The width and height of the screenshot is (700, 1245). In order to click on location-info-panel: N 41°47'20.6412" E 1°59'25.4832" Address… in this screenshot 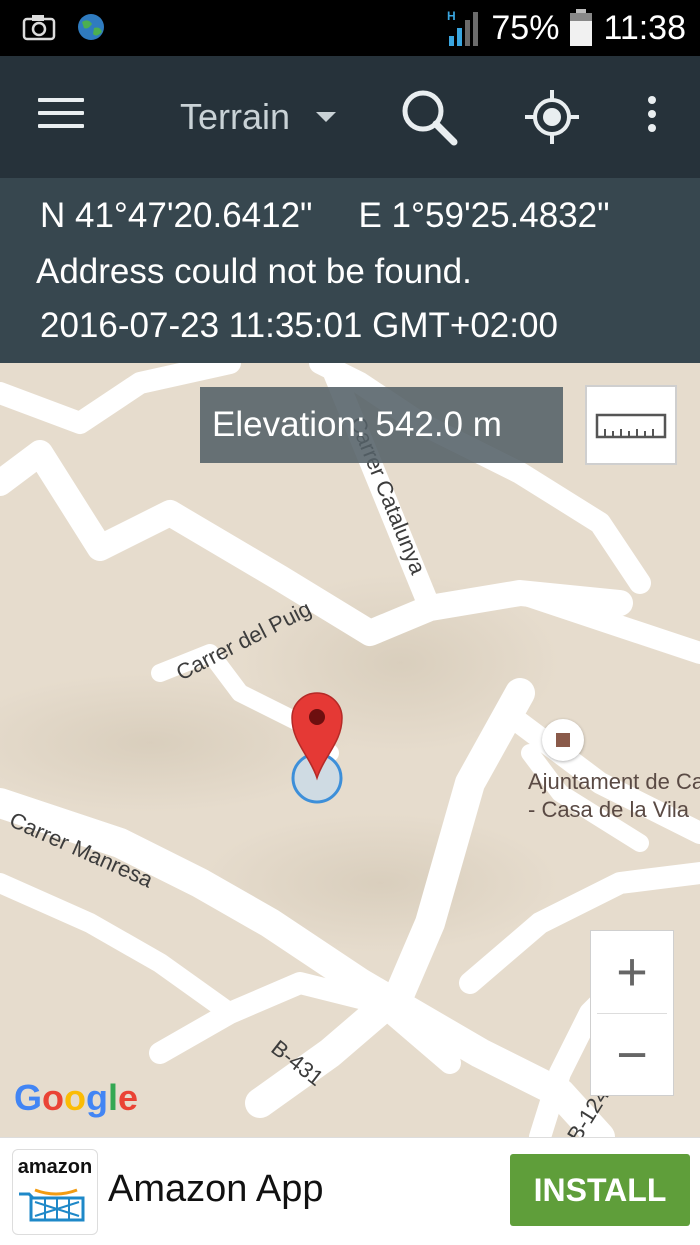, I will do `click(350, 270)`.